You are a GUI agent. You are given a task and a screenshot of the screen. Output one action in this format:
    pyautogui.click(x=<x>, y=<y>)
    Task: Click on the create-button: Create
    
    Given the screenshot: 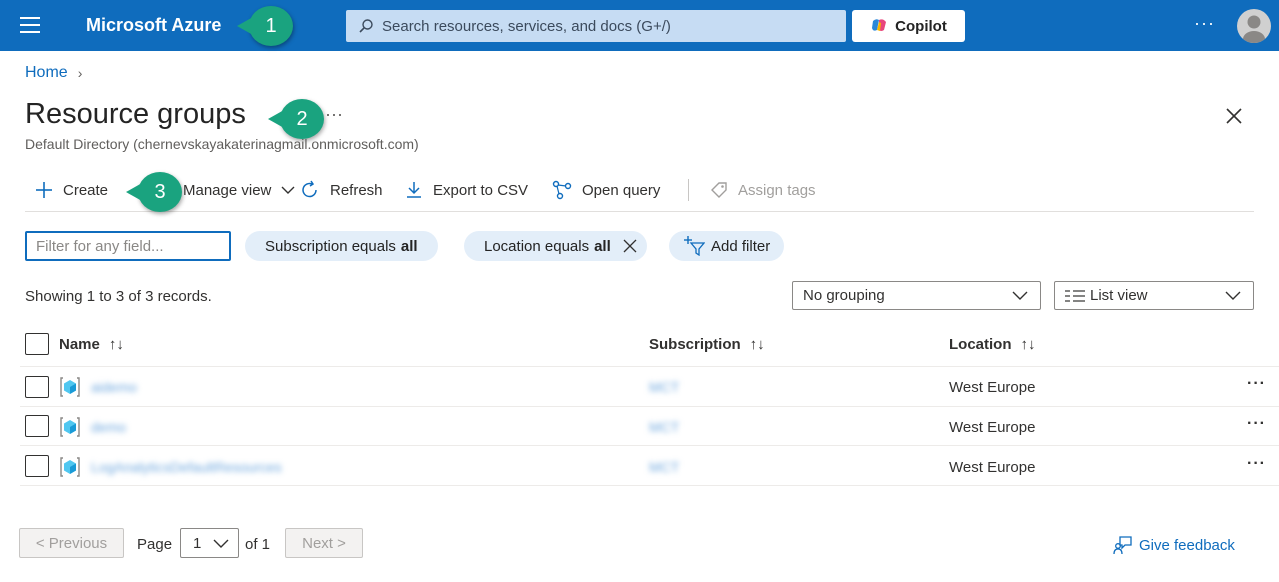 What is the action you would take?
    pyautogui.click(x=71, y=190)
    